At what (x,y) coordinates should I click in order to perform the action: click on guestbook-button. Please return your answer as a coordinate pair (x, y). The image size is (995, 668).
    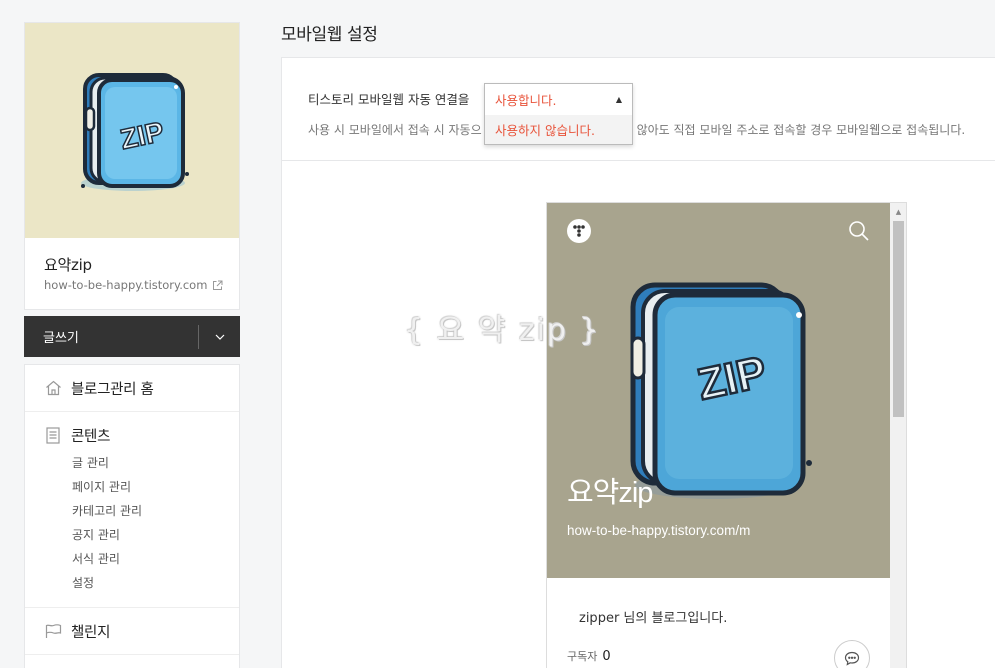
    Looking at the image, I should click on (852, 654).